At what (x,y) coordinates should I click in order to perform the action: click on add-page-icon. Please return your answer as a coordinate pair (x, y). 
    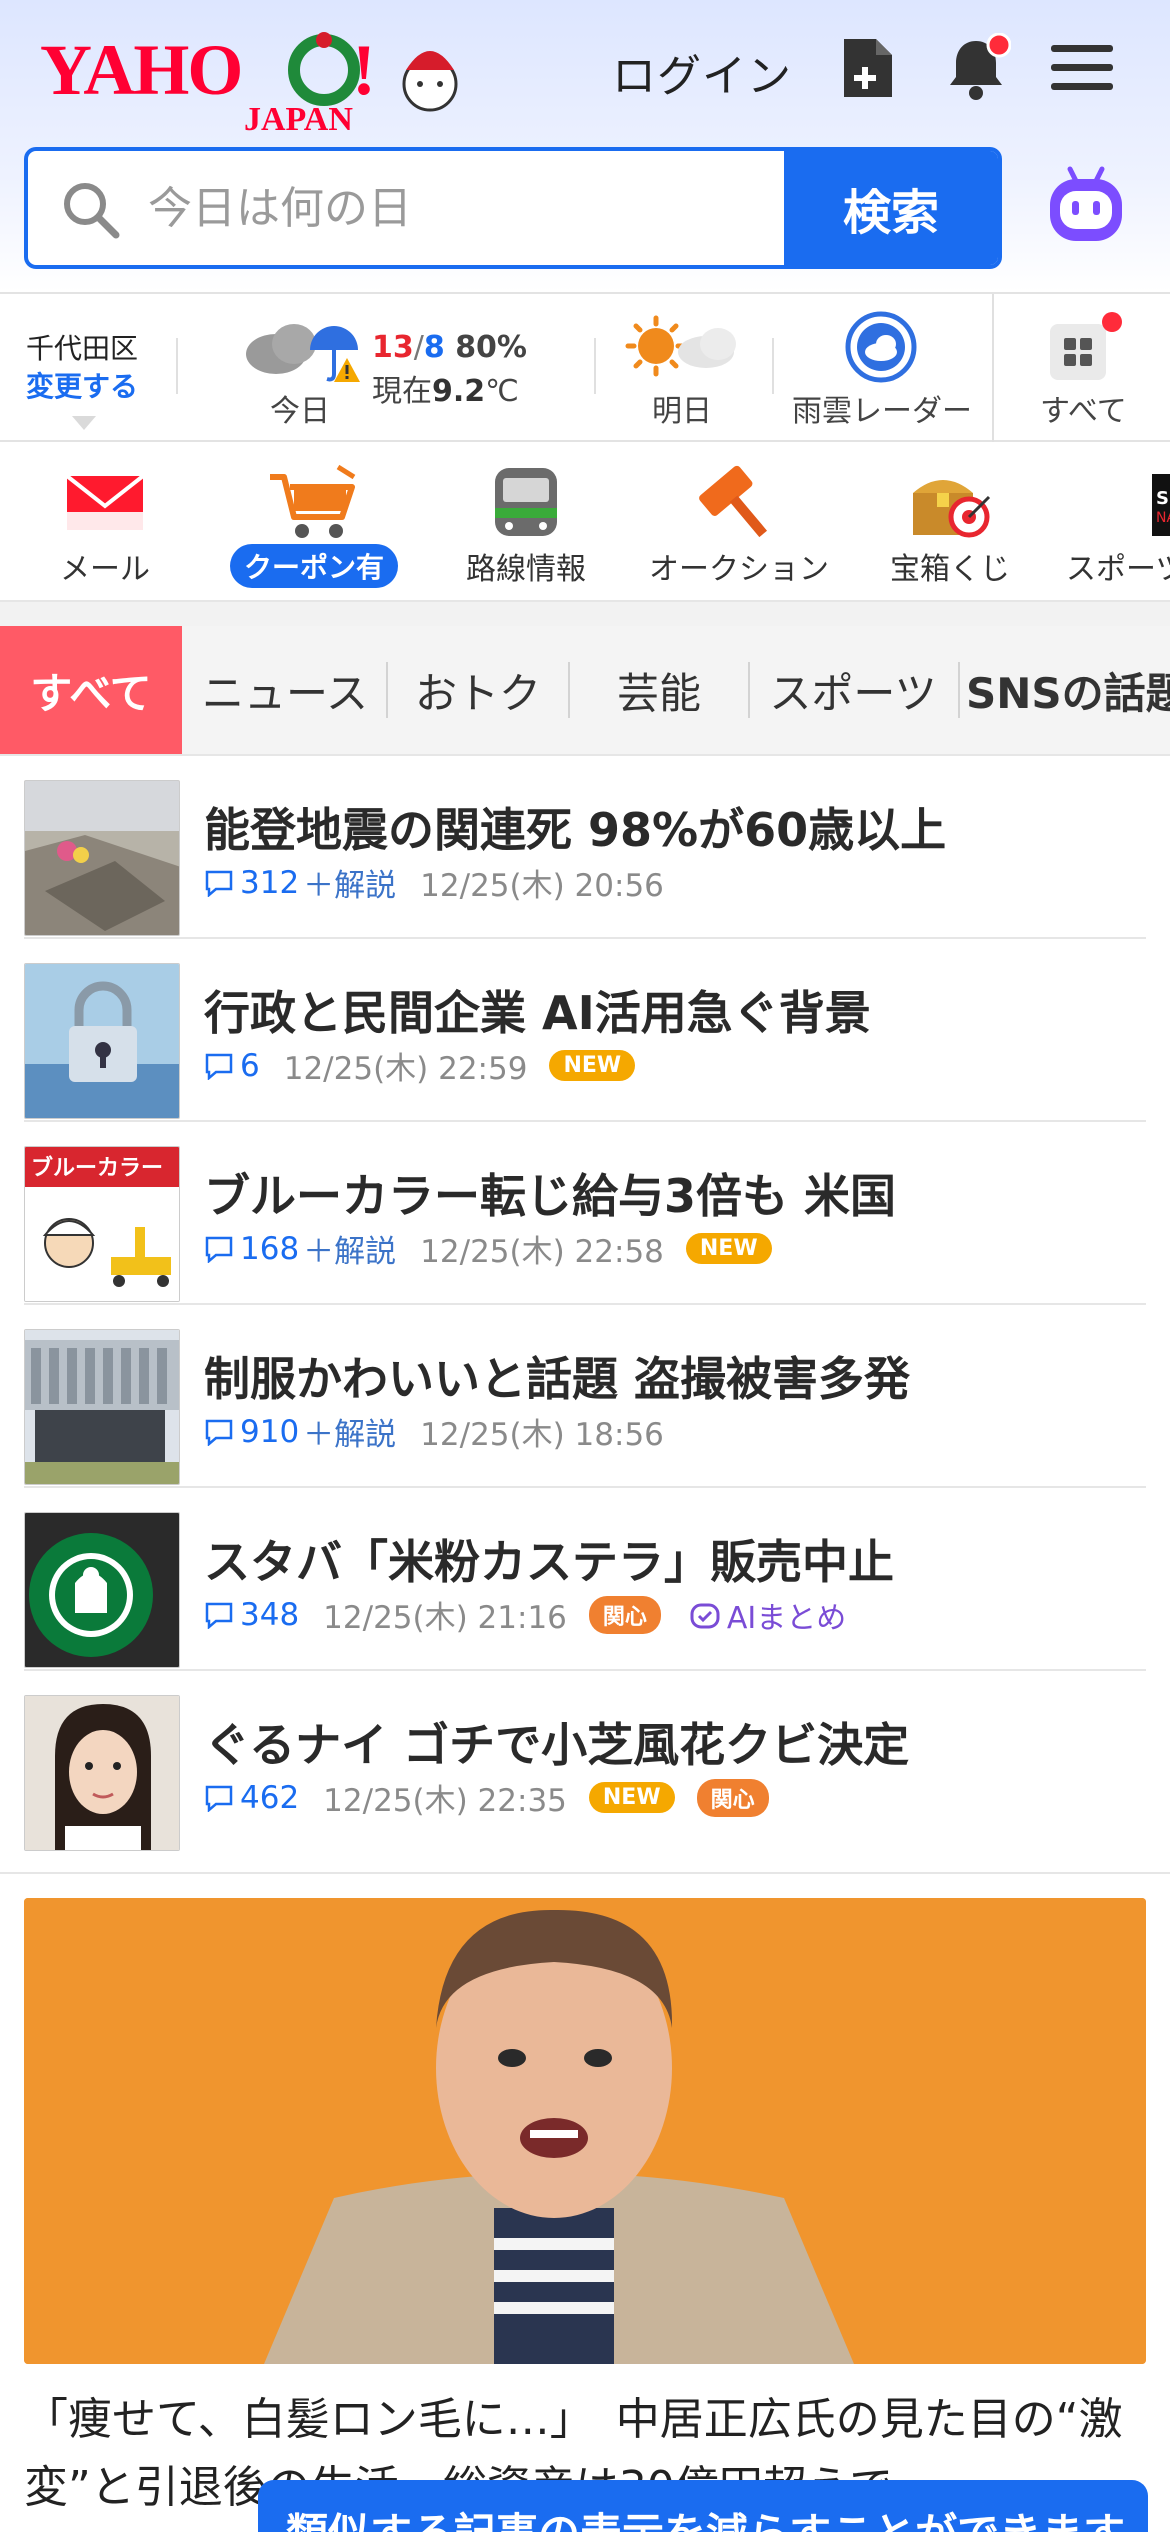
    Looking at the image, I should click on (868, 68).